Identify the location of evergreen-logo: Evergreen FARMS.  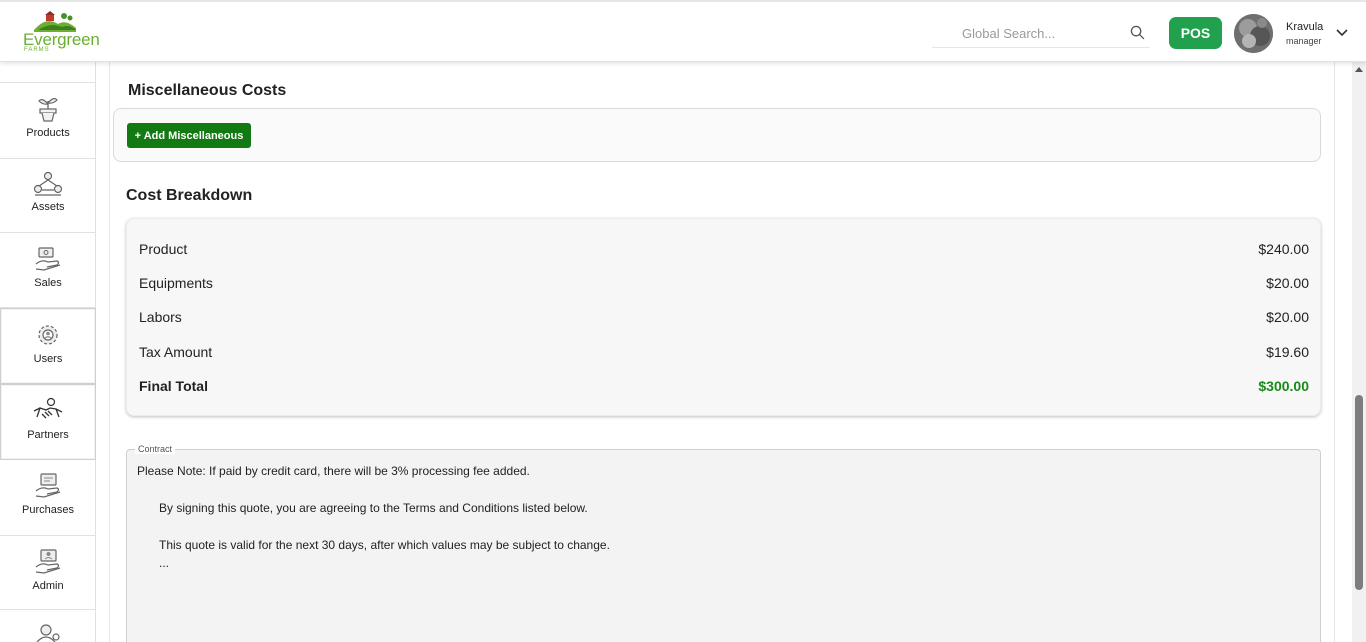
(60, 33).